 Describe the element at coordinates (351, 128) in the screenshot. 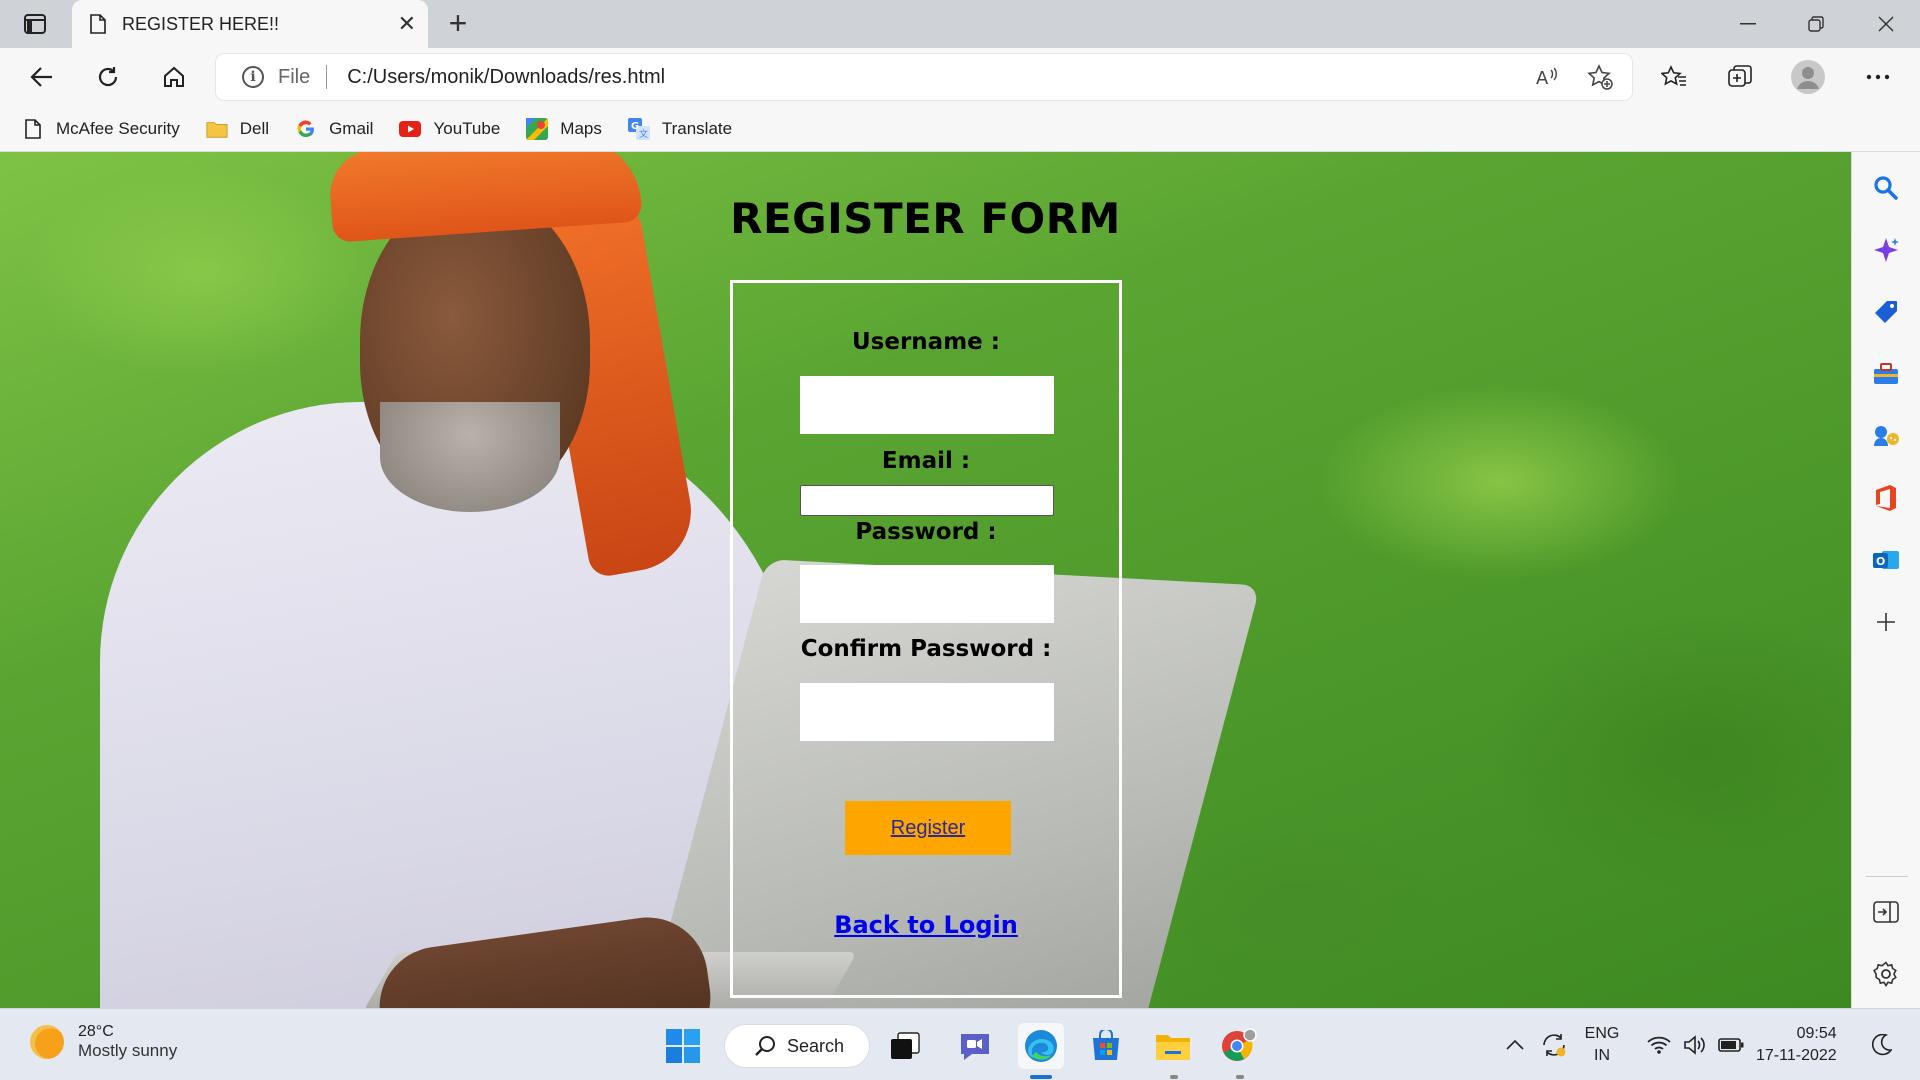

I see `favorite-label: Gmail` at that location.